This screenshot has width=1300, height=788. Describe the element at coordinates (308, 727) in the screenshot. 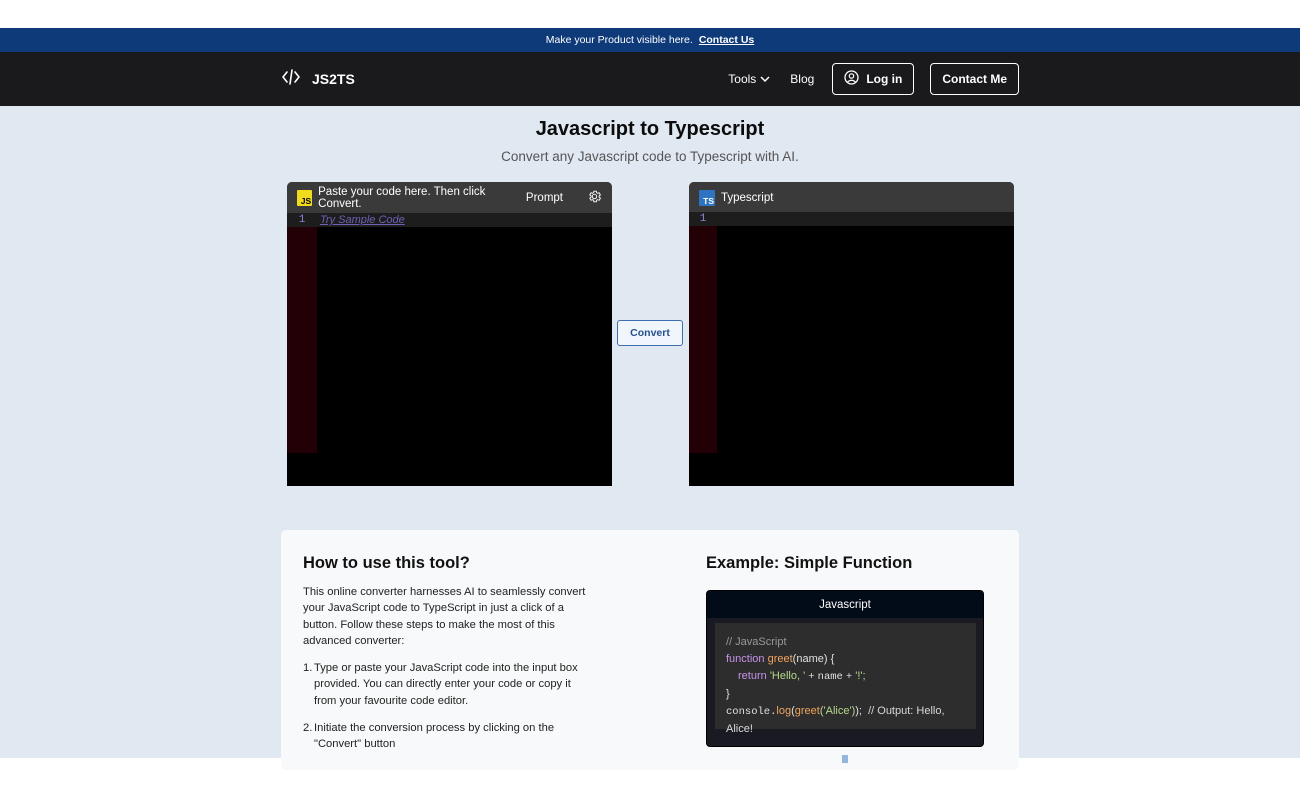

I see `step-number: 2.` at that location.